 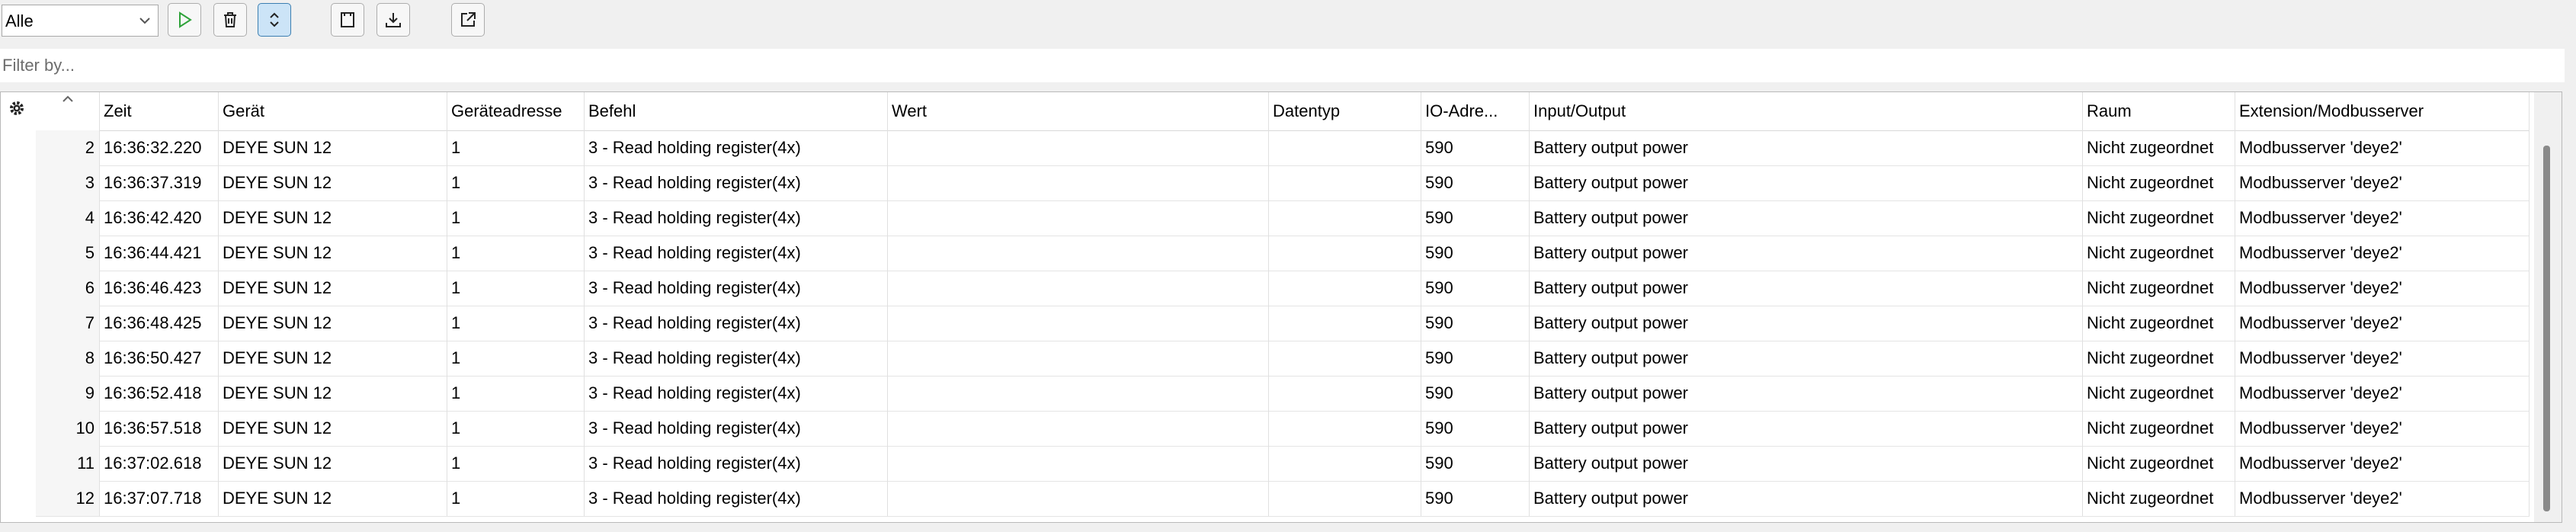 I want to click on column-header-row-number, so click(x=68, y=111).